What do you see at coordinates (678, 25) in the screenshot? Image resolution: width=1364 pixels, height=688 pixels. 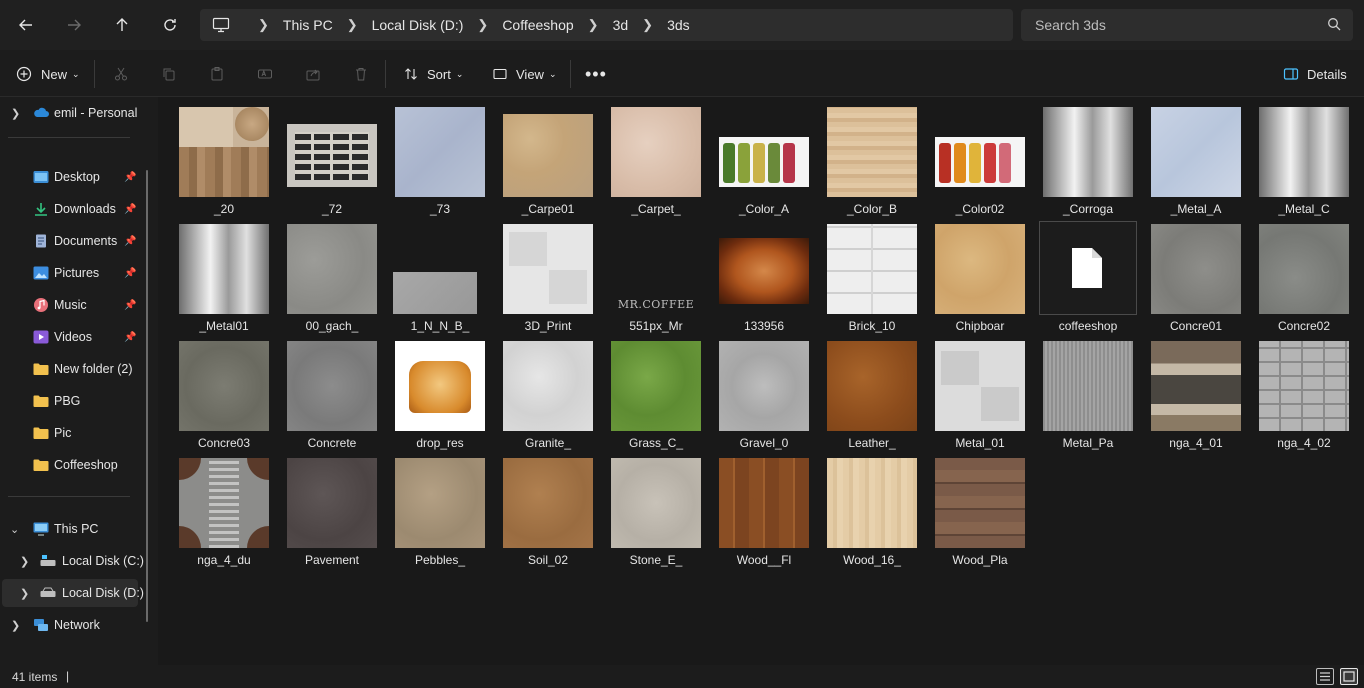 I see `breadcrumb-3ds: 3ds` at bounding box center [678, 25].